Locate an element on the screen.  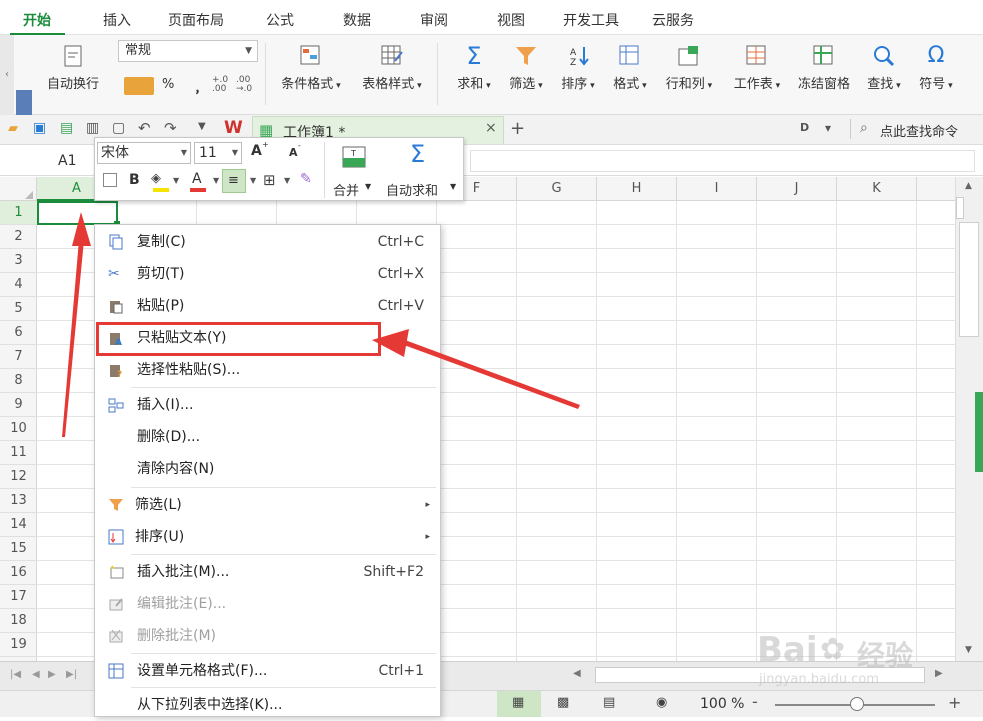
arrow-shaft-left is located at coordinates (492, 374).